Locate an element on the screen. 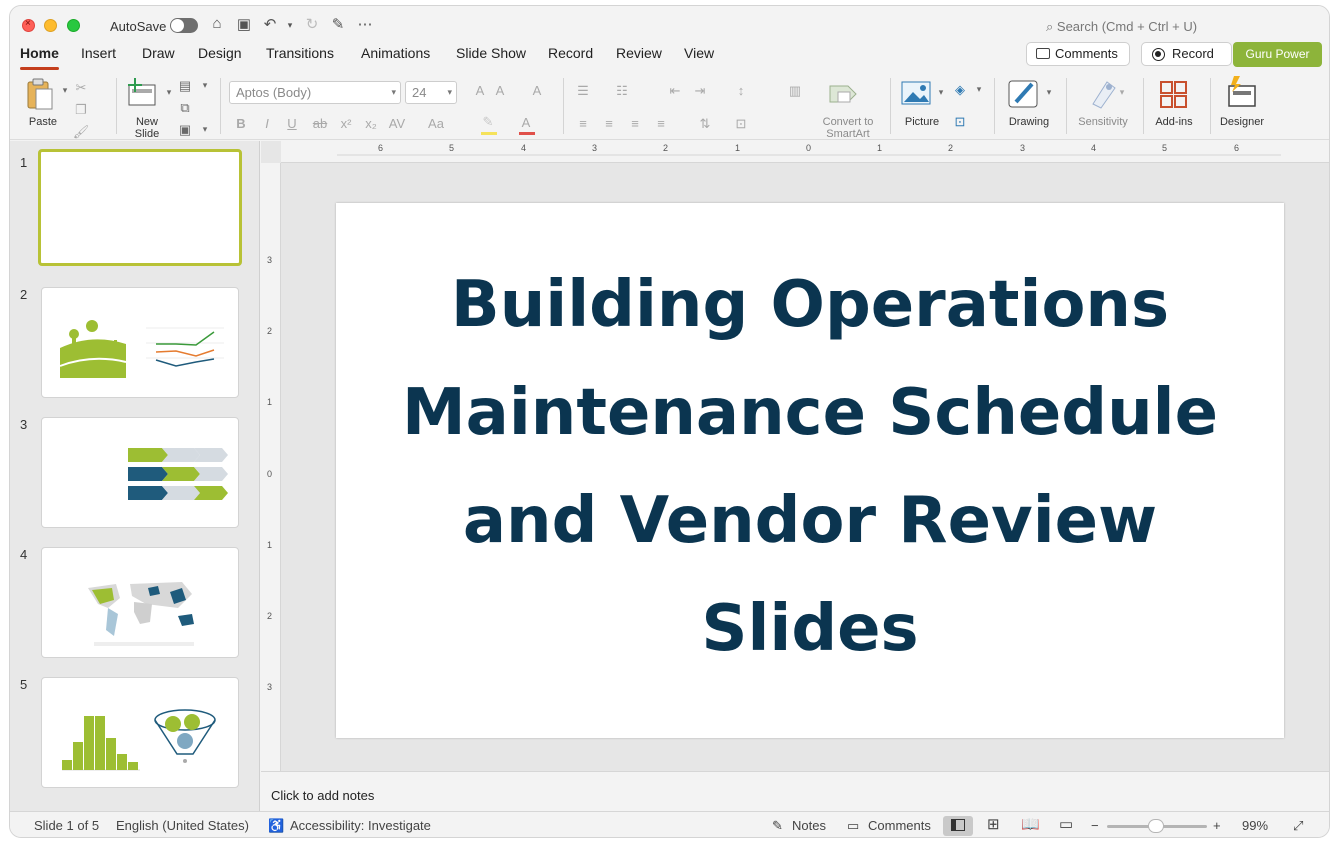  tab-review: Review is located at coordinates (639, 53).